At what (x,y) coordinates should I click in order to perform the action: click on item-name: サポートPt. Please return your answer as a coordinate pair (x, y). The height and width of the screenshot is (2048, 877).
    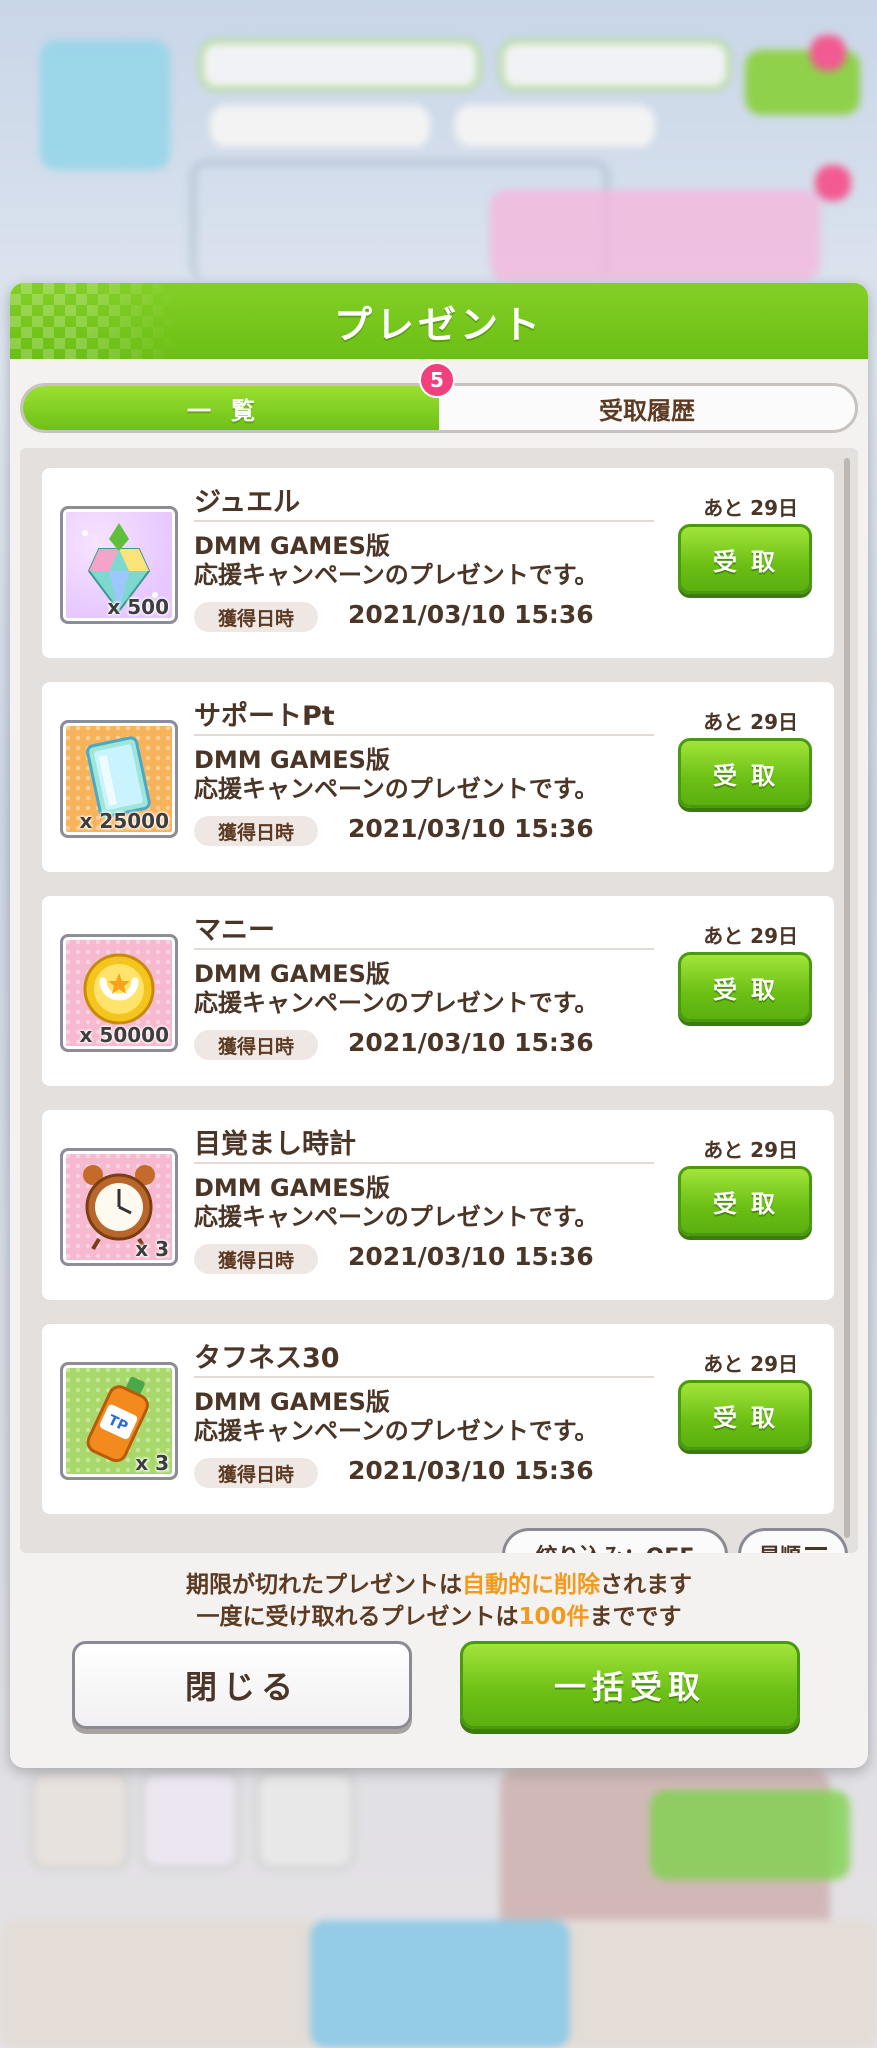
    Looking at the image, I should click on (264, 716).